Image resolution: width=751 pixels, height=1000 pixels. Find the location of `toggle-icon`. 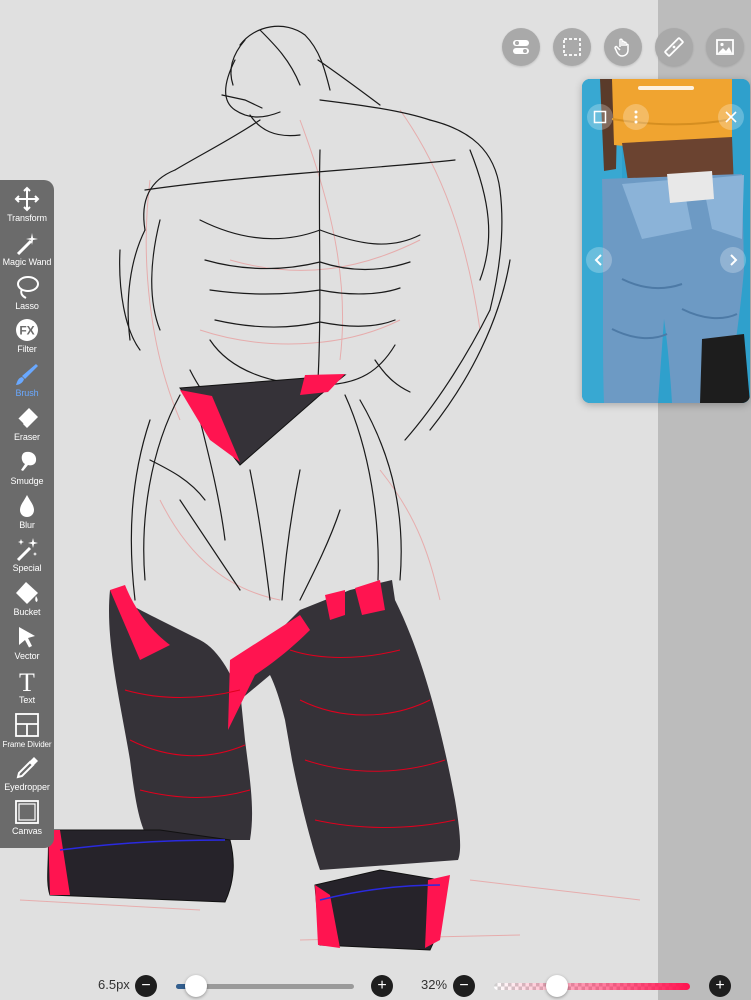

toggle-icon is located at coordinates (521, 47).